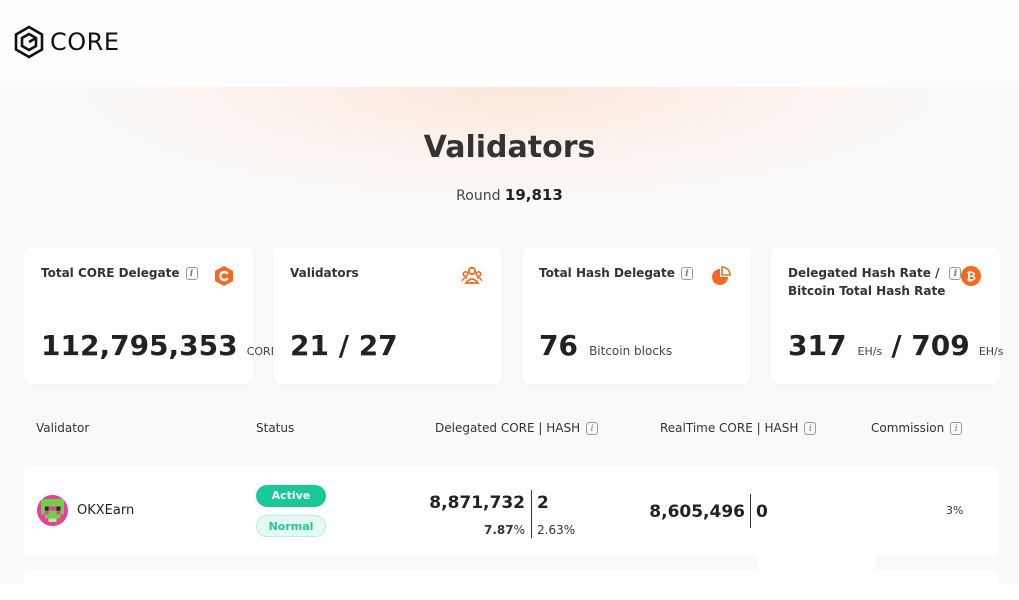 The width and height of the screenshot is (1019, 600). What do you see at coordinates (908, 428) in the screenshot?
I see `header-commission-label: Commission` at bounding box center [908, 428].